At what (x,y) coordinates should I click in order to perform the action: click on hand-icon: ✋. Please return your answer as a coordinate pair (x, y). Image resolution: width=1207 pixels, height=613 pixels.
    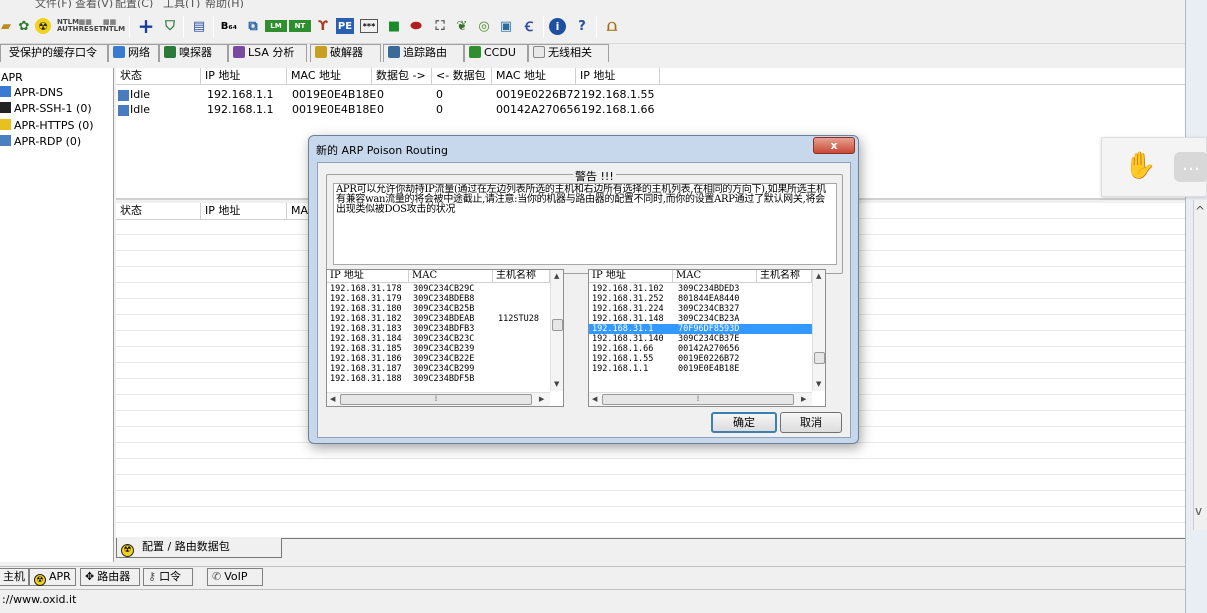
    Looking at the image, I should click on (1141, 168).